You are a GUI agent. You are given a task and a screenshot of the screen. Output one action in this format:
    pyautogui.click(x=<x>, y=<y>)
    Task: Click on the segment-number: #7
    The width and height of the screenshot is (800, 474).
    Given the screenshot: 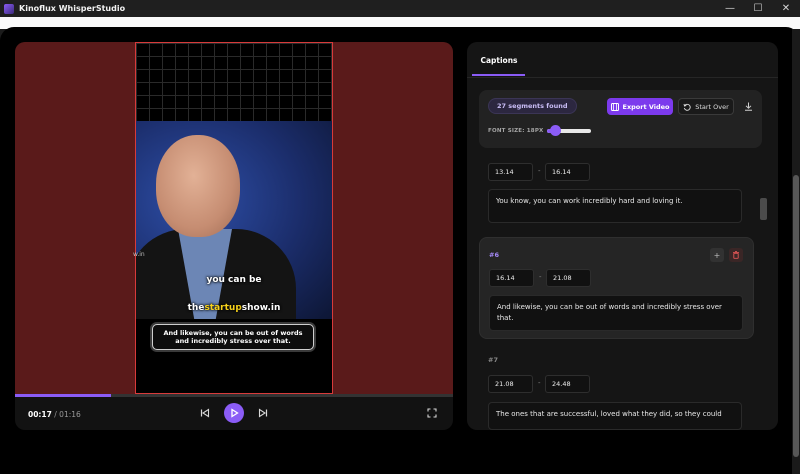 What is the action you would take?
    pyautogui.click(x=493, y=360)
    